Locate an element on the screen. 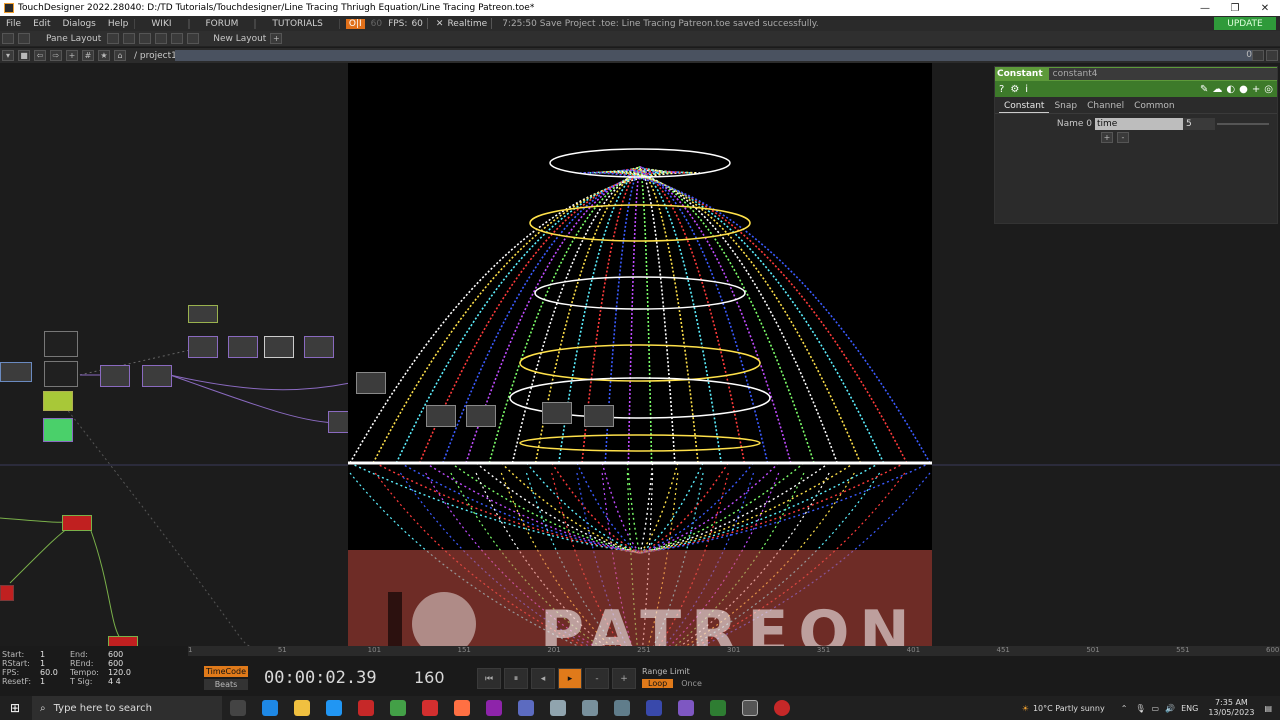  menu-dialogs: Dialogs is located at coordinates (79, 24).